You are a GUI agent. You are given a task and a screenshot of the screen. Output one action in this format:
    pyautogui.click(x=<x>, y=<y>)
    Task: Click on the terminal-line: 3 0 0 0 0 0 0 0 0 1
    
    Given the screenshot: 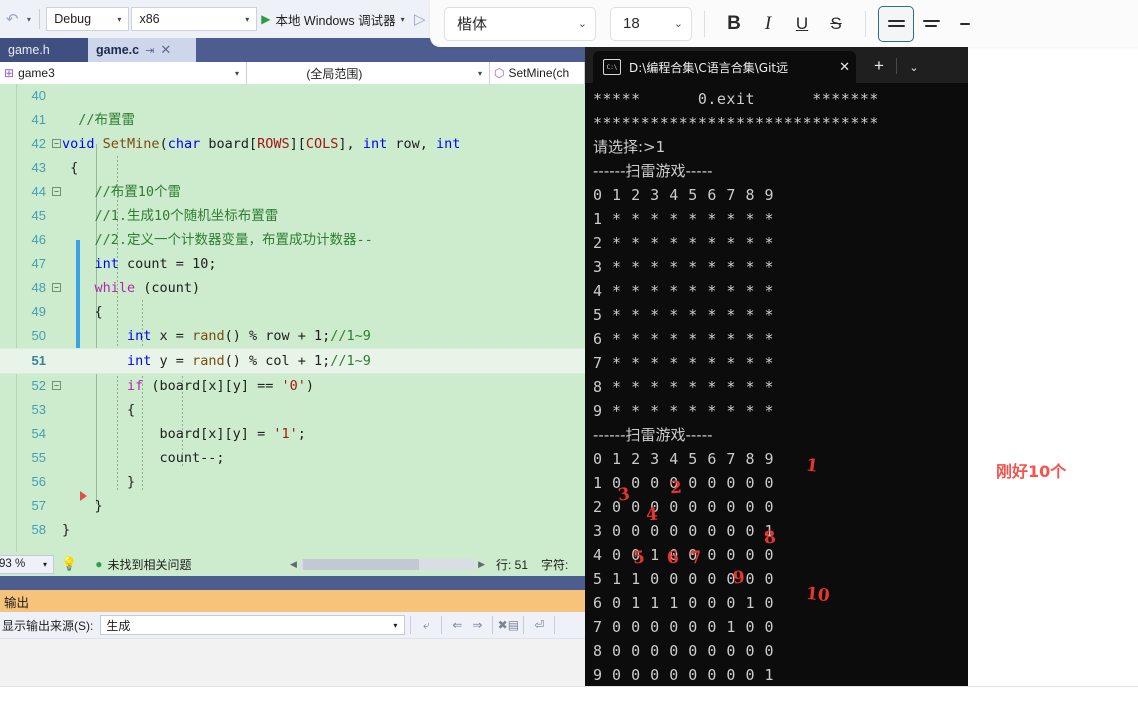 What is the action you would take?
    pyautogui.click(x=684, y=531)
    